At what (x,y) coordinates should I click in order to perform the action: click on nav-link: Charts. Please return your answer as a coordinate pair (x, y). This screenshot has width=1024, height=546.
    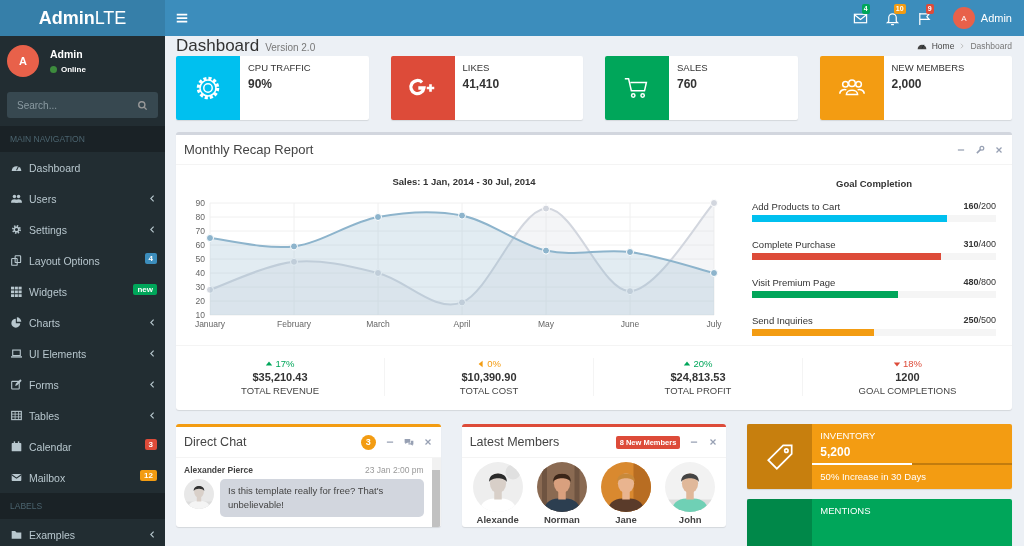
    Looking at the image, I should click on (85, 322).